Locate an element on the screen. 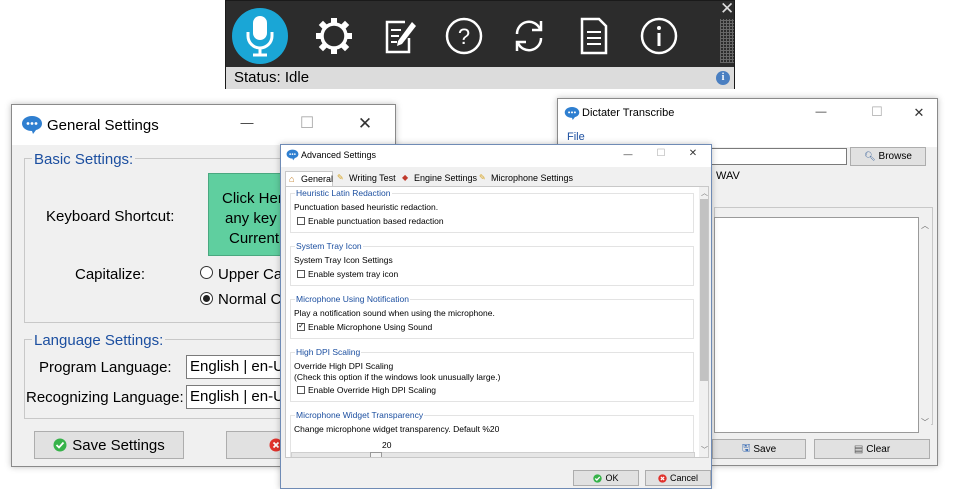  high-dpi-checkbox is located at coordinates (301, 390).